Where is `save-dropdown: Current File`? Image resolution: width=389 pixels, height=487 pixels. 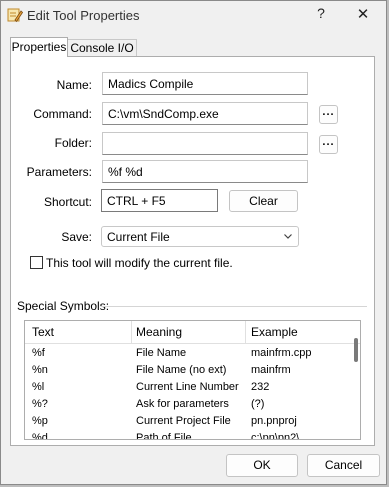
save-dropdown: Current File is located at coordinates (200, 236).